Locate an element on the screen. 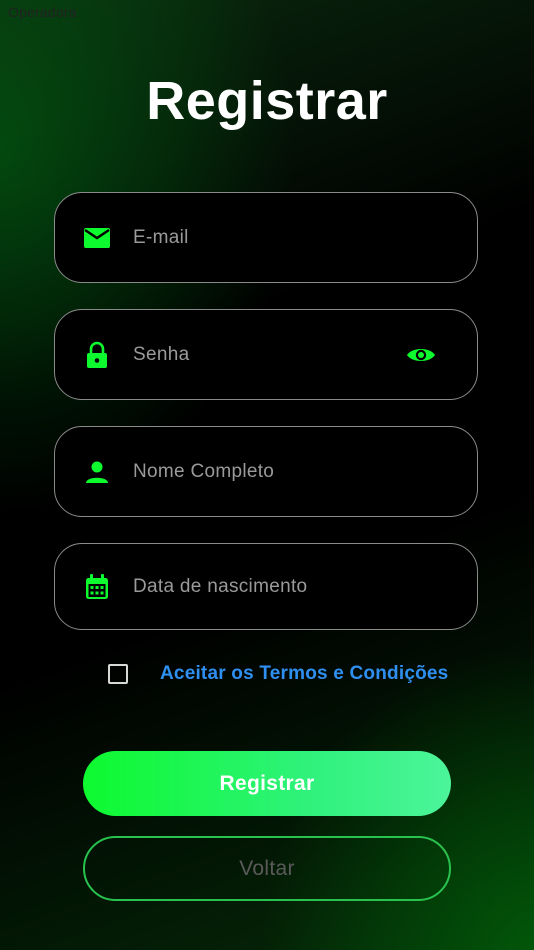 This screenshot has height=950, width=534. password-field is located at coordinates (266, 354).